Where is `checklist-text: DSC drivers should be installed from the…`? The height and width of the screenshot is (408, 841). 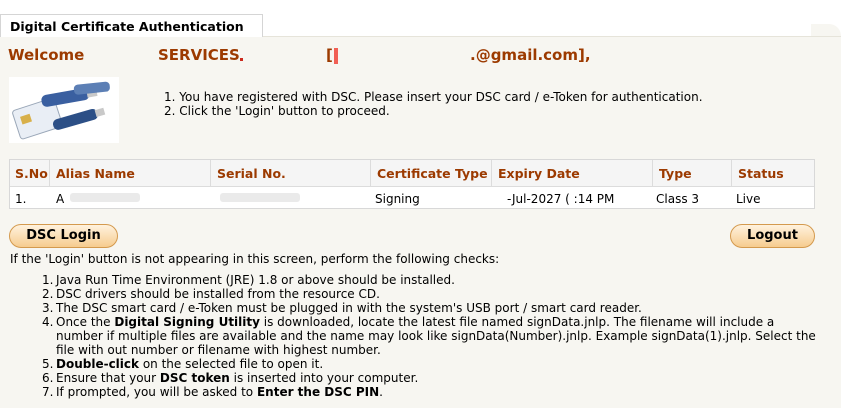 checklist-text: DSC drivers should be installed from the… is located at coordinates (218, 294).